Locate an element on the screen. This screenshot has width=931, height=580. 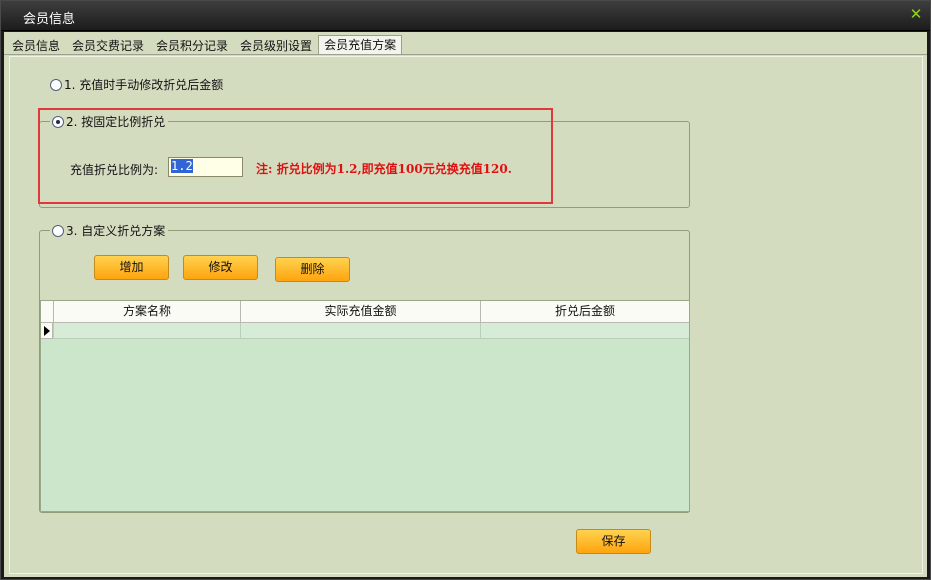
tab-level-settings: 会员级别设置 is located at coordinates (276, 45).